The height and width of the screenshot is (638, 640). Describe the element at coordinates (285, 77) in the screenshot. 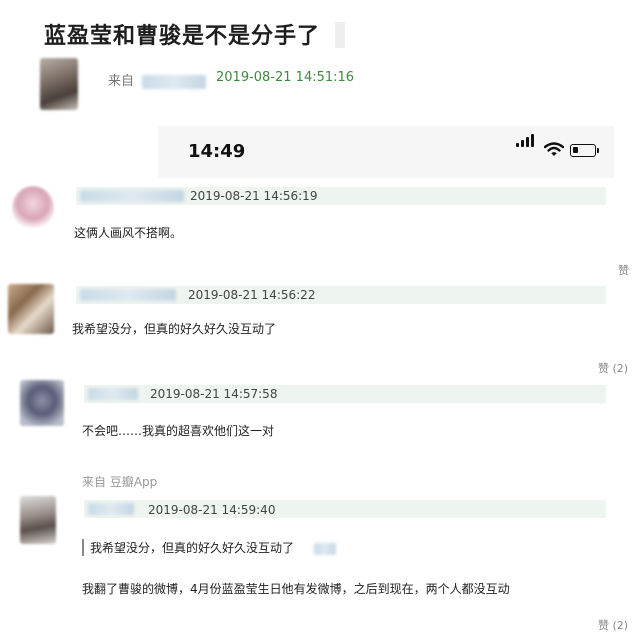

I see `post-datetime: 2019-08-21 14:51:16` at that location.